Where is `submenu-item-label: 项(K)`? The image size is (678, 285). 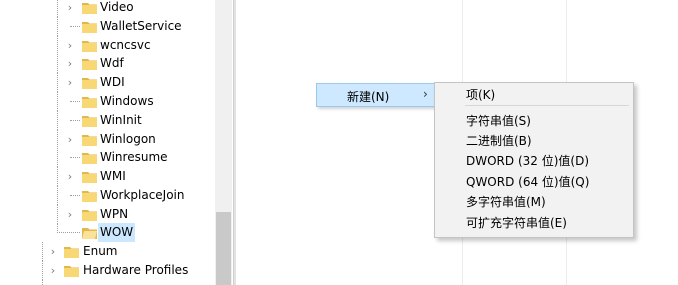
submenu-item-label: 项(K) is located at coordinates (481, 95).